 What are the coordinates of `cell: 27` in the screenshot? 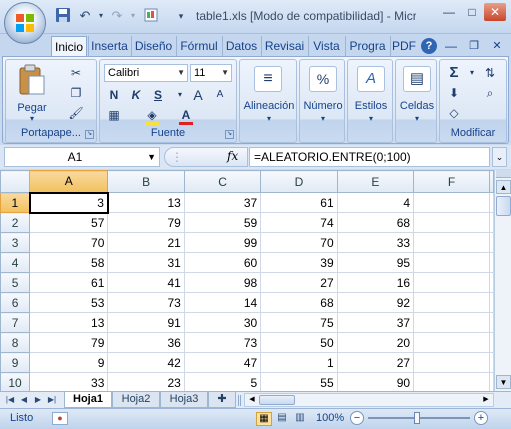 It's located at (299, 282).